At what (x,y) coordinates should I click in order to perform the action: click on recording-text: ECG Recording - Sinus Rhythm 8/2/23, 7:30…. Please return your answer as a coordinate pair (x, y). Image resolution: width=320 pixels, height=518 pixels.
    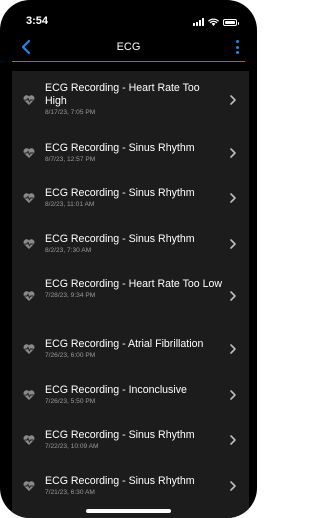
    Looking at the image, I should click on (134, 244).